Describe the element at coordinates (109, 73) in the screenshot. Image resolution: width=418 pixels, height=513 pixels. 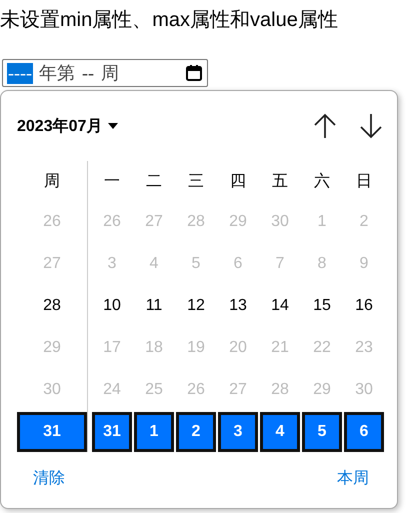
I see `input-label: 周` at that location.